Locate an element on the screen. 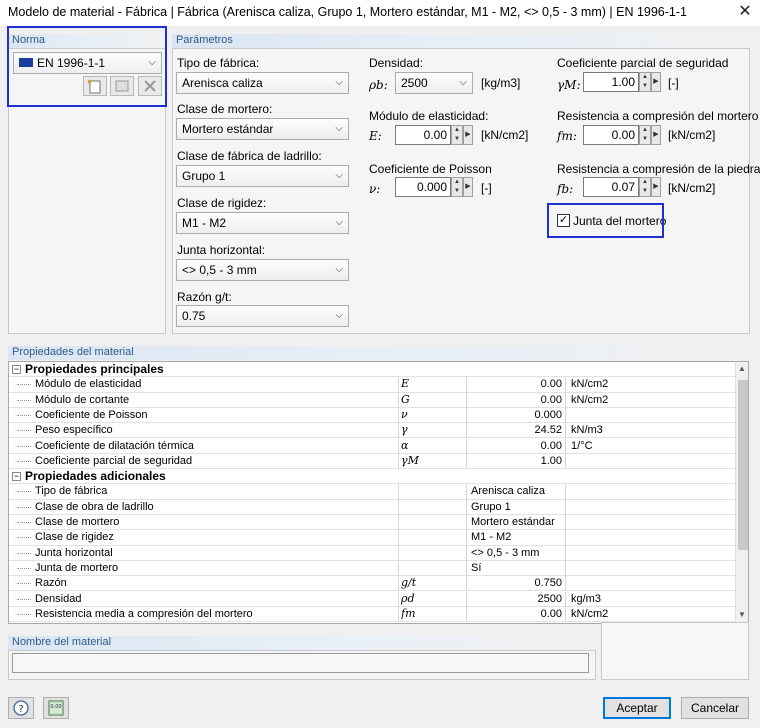 This screenshot has width=760, height=728. junta-mortero-highlight is located at coordinates (605, 220).